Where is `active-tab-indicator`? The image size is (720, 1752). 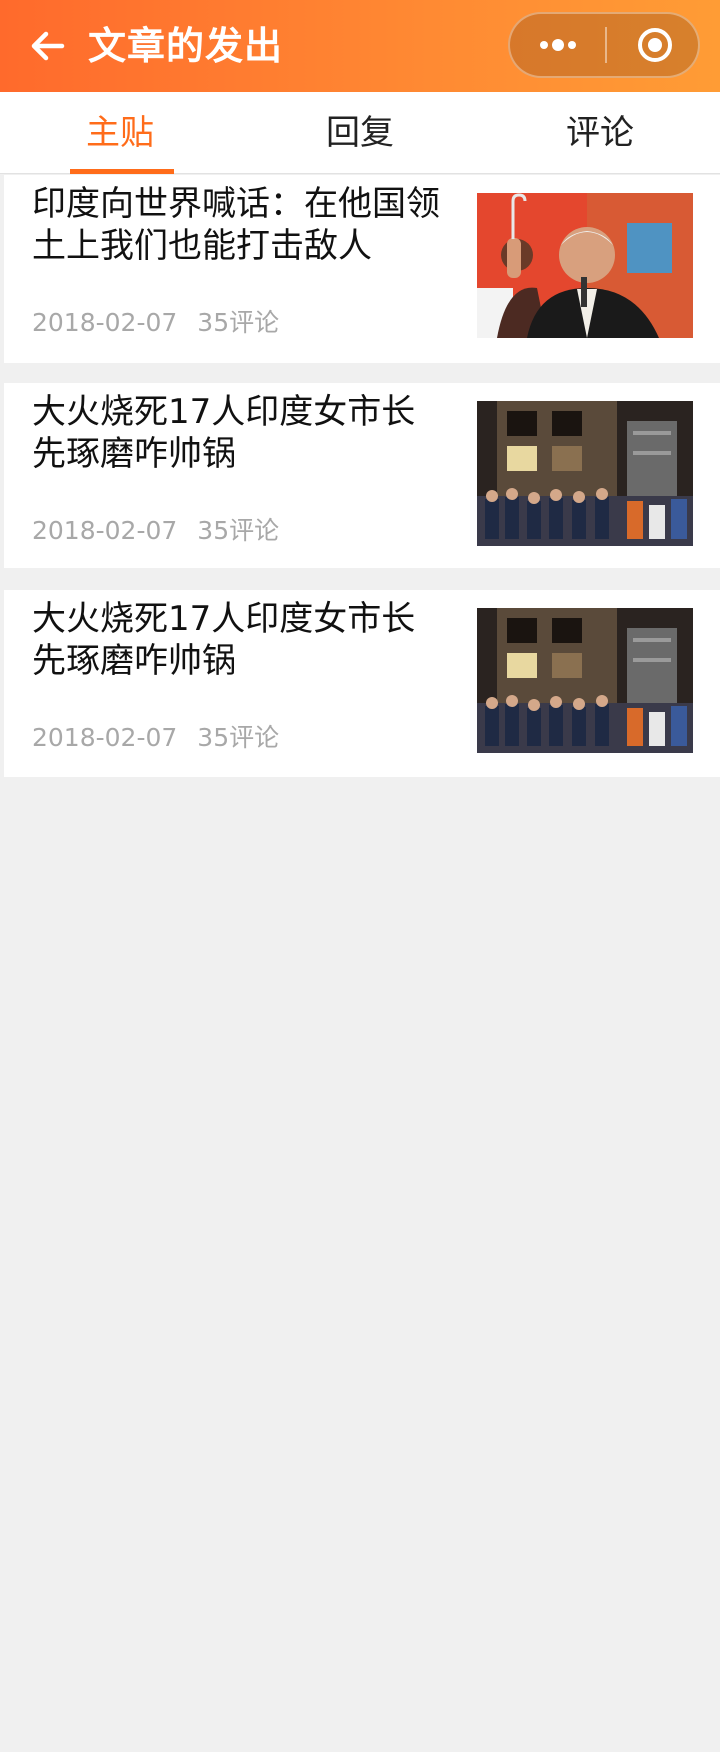
active-tab-indicator is located at coordinates (122, 171).